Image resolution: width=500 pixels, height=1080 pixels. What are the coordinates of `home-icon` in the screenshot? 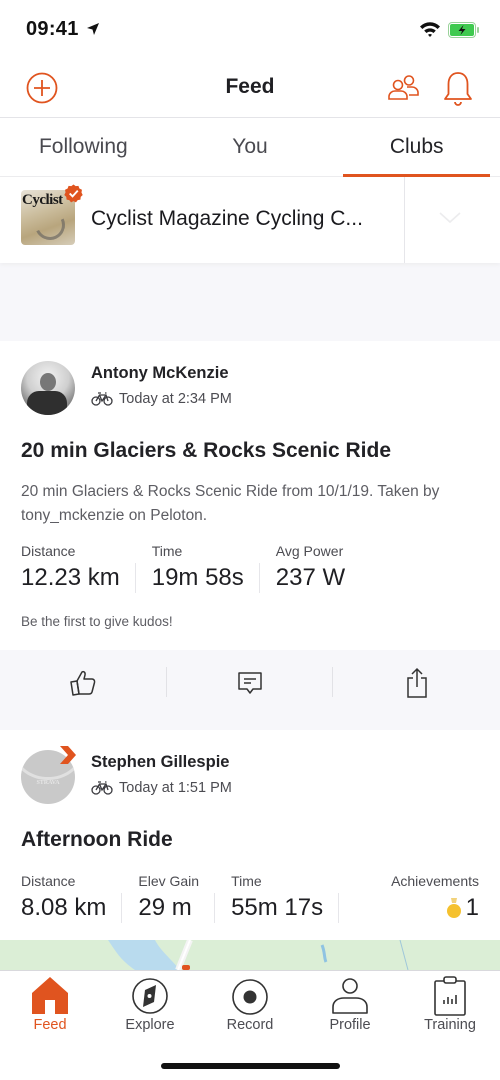 It's located at (50, 995).